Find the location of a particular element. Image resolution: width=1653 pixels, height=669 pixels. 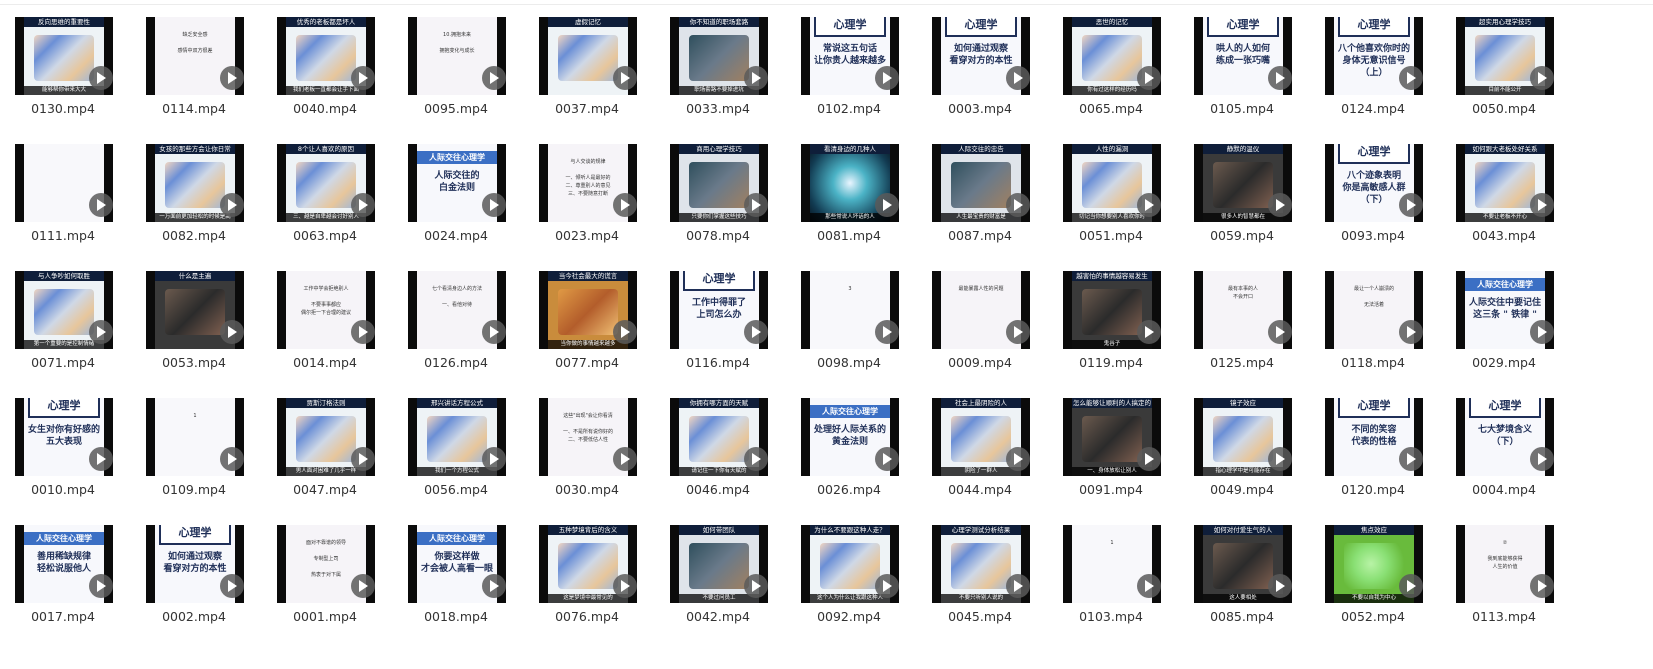

video-thumbnail: 与人交谈的规律 一、倾听人是最好的 二、尊重别人的意见 三、不要随意打断 is located at coordinates (588, 183).